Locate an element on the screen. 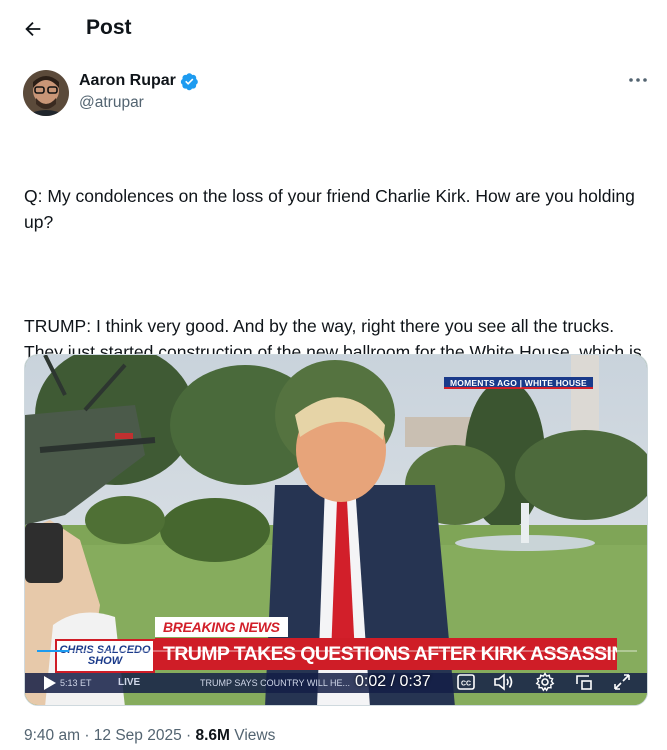 The height and width of the screenshot is (750, 667). video-progress-bar is located at coordinates (337, 651).